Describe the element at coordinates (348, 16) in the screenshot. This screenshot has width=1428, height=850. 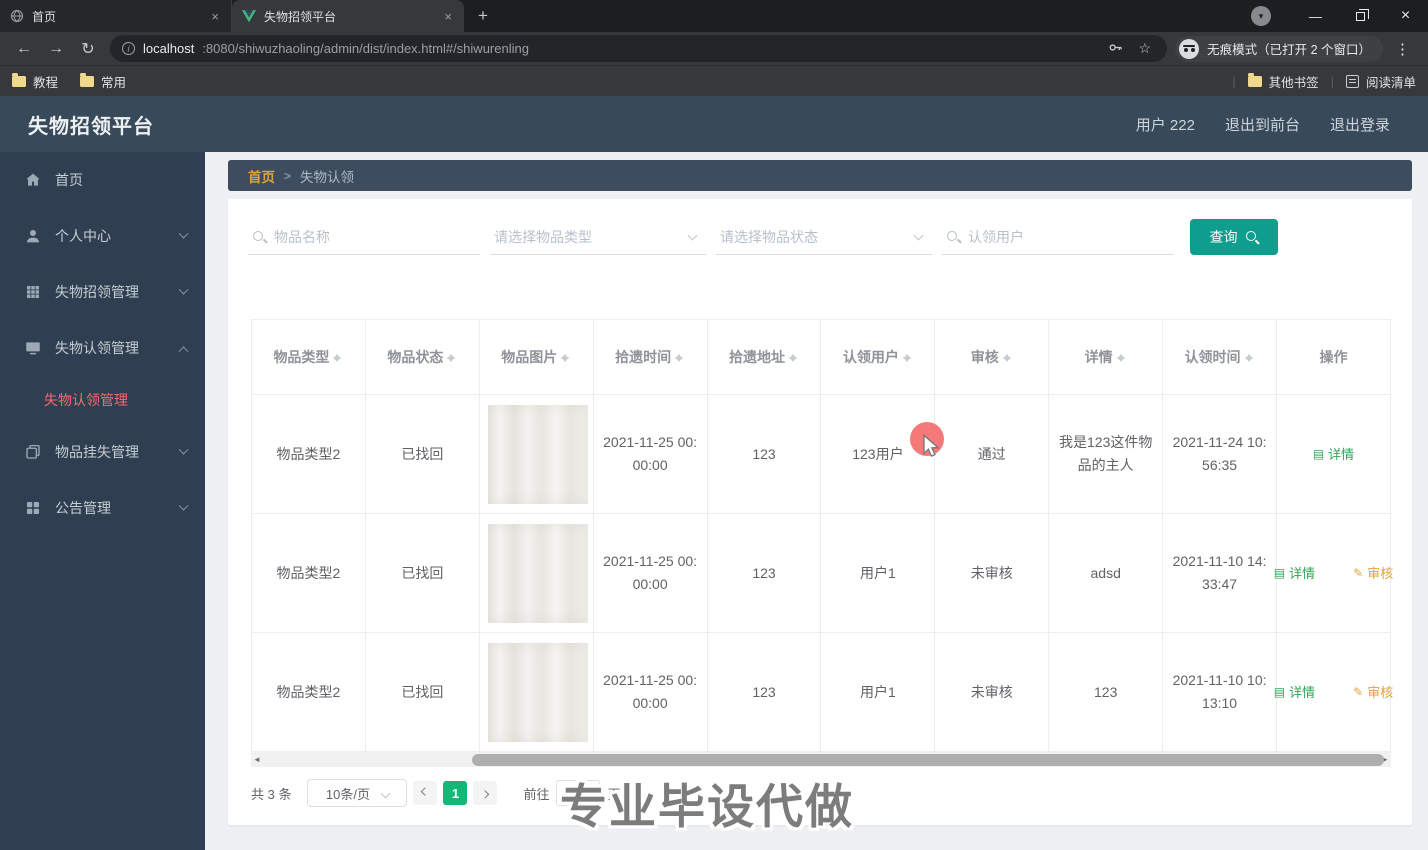
I see `browser-tab-active: 失物招领平台 ×` at that location.